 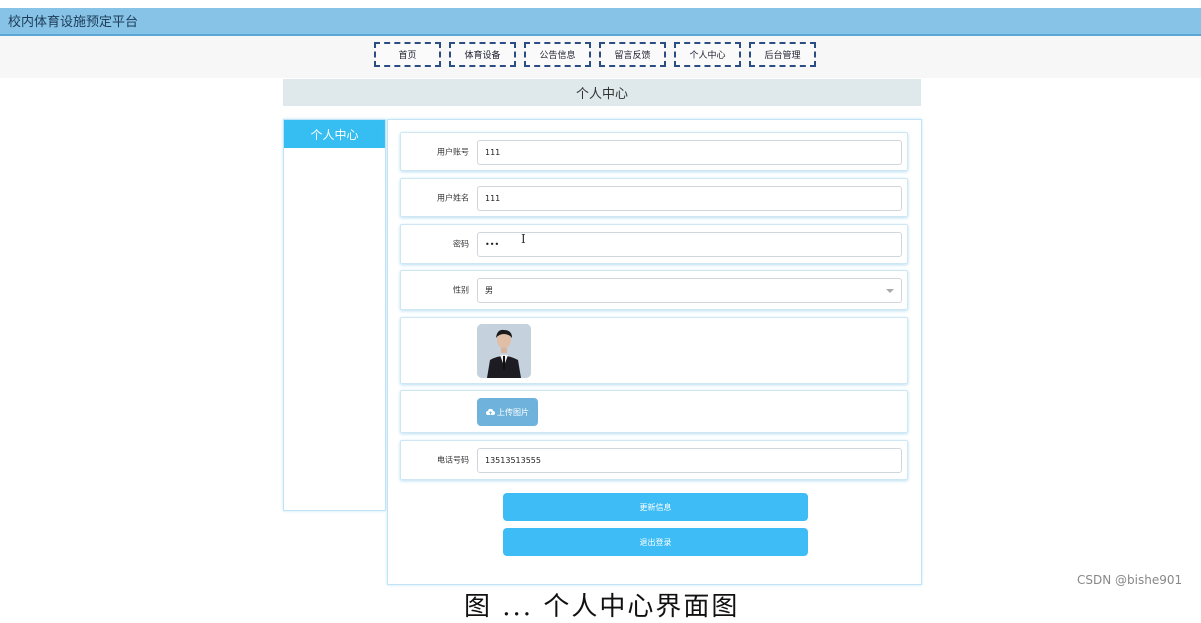 I want to click on nav-sports-equipment: 体育设备, so click(x=482, y=54).